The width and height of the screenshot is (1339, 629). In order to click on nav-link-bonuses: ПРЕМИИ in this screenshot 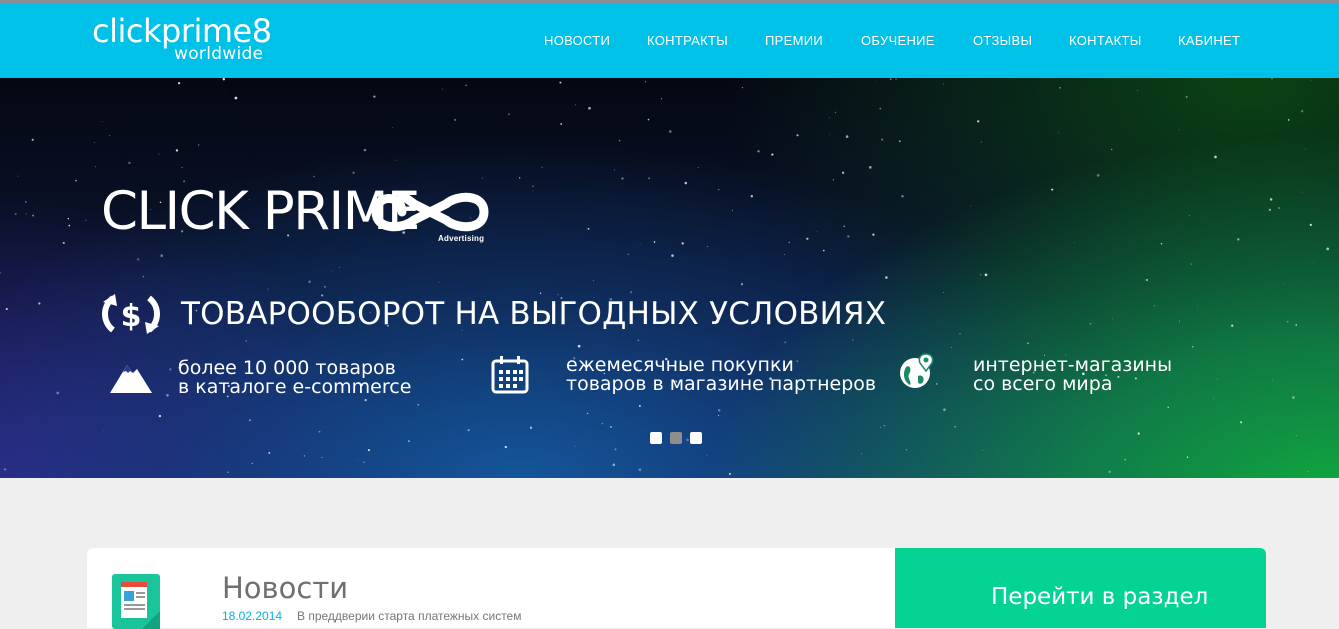, I will do `click(794, 41)`.